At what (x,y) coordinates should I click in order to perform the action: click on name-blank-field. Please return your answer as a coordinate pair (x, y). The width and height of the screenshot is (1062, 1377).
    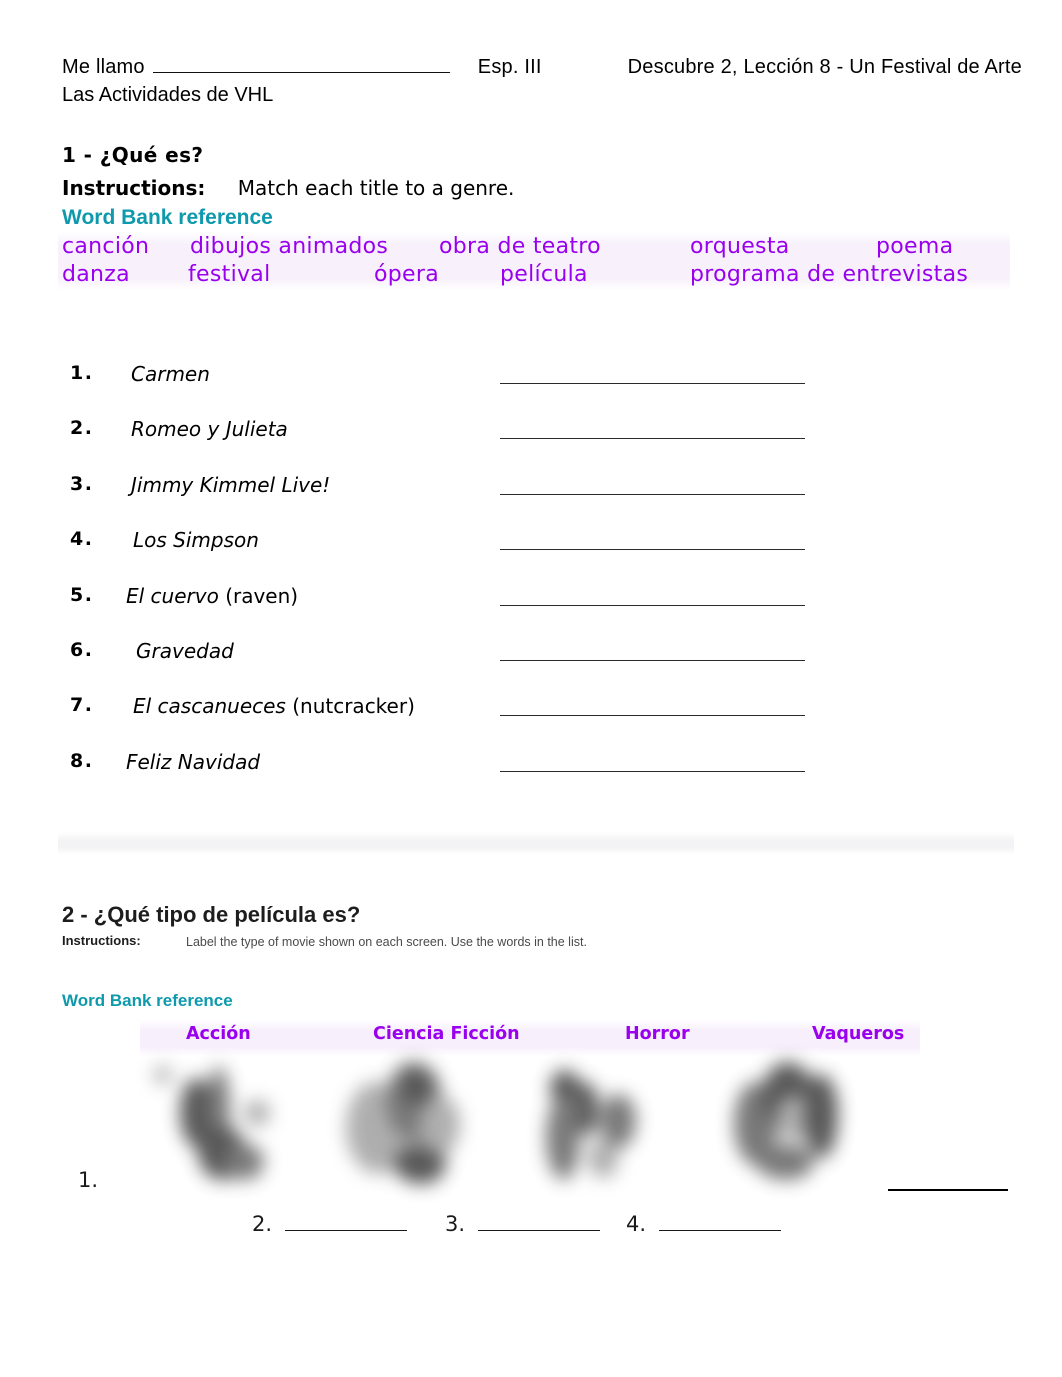
    Looking at the image, I should click on (301, 64).